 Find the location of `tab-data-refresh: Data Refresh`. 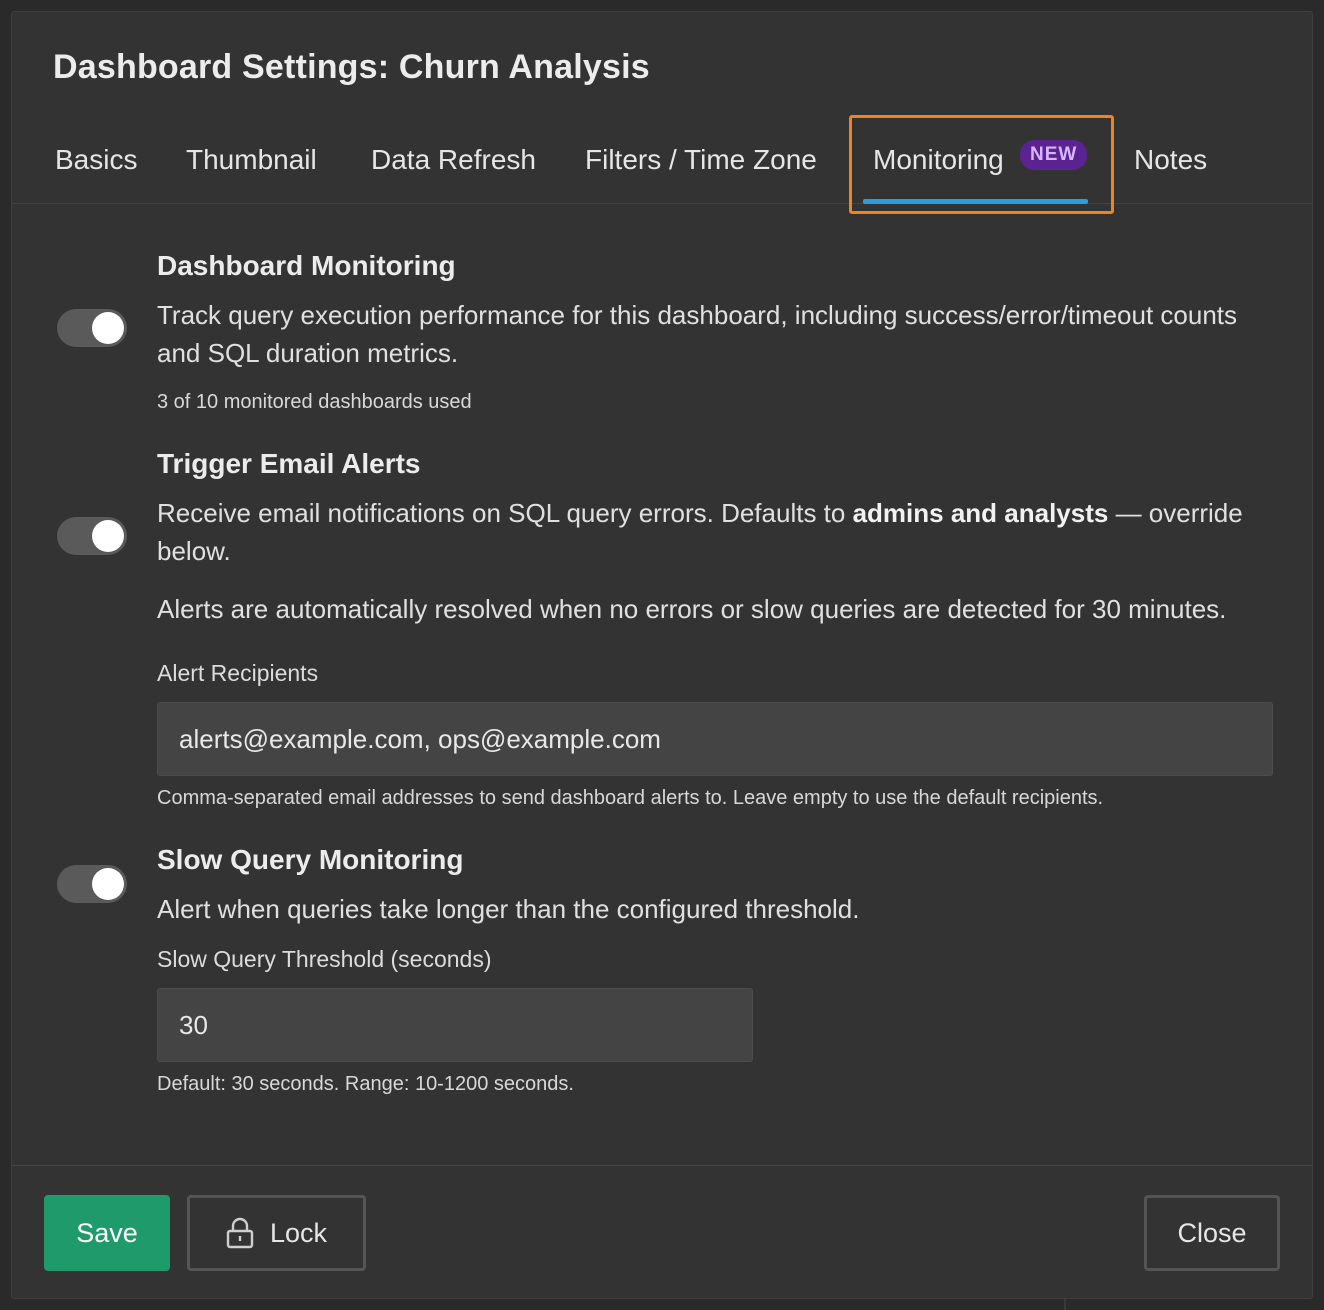

tab-data-refresh: Data Refresh is located at coordinates (453, 160).